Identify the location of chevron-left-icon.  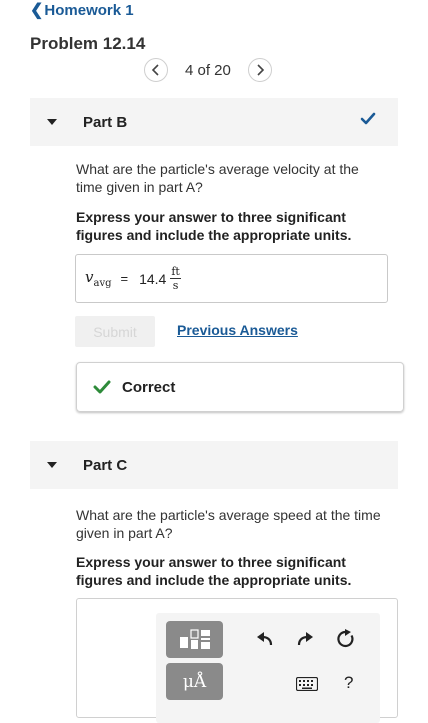
(155, 70).